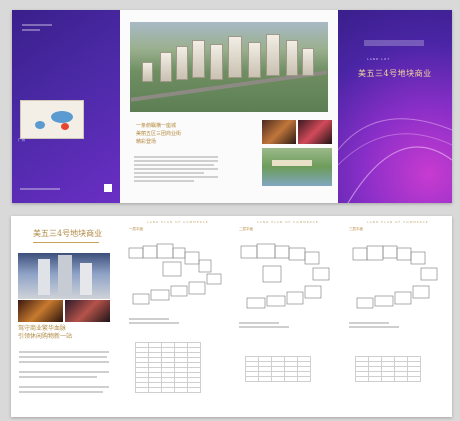 The image size is (460, 421). Describe the element at coordinates (395, 73) in the screenshot. I see `cover-title: 美五三4号地块商业` at that location.